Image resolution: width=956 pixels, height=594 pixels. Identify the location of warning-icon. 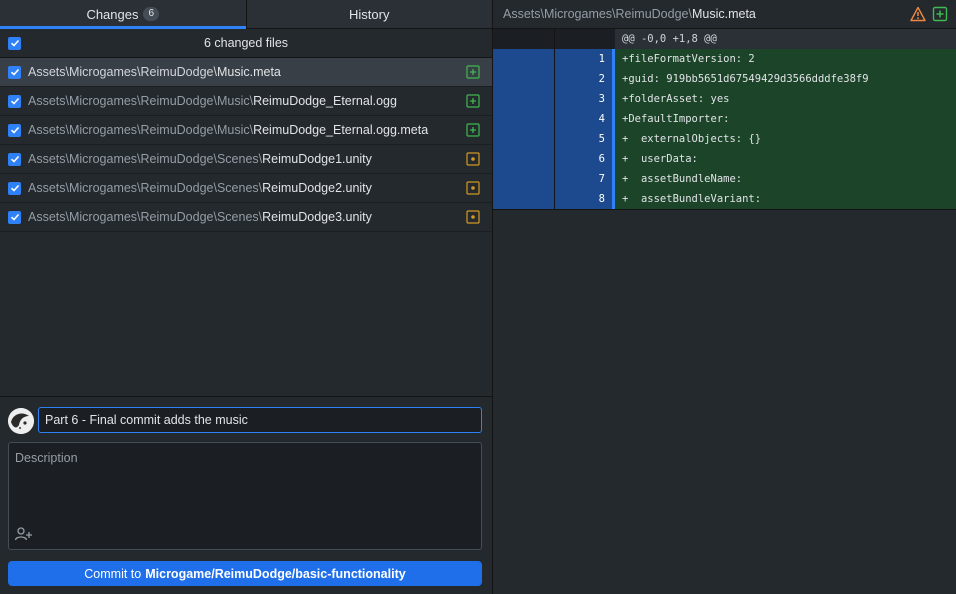
(918, 14).